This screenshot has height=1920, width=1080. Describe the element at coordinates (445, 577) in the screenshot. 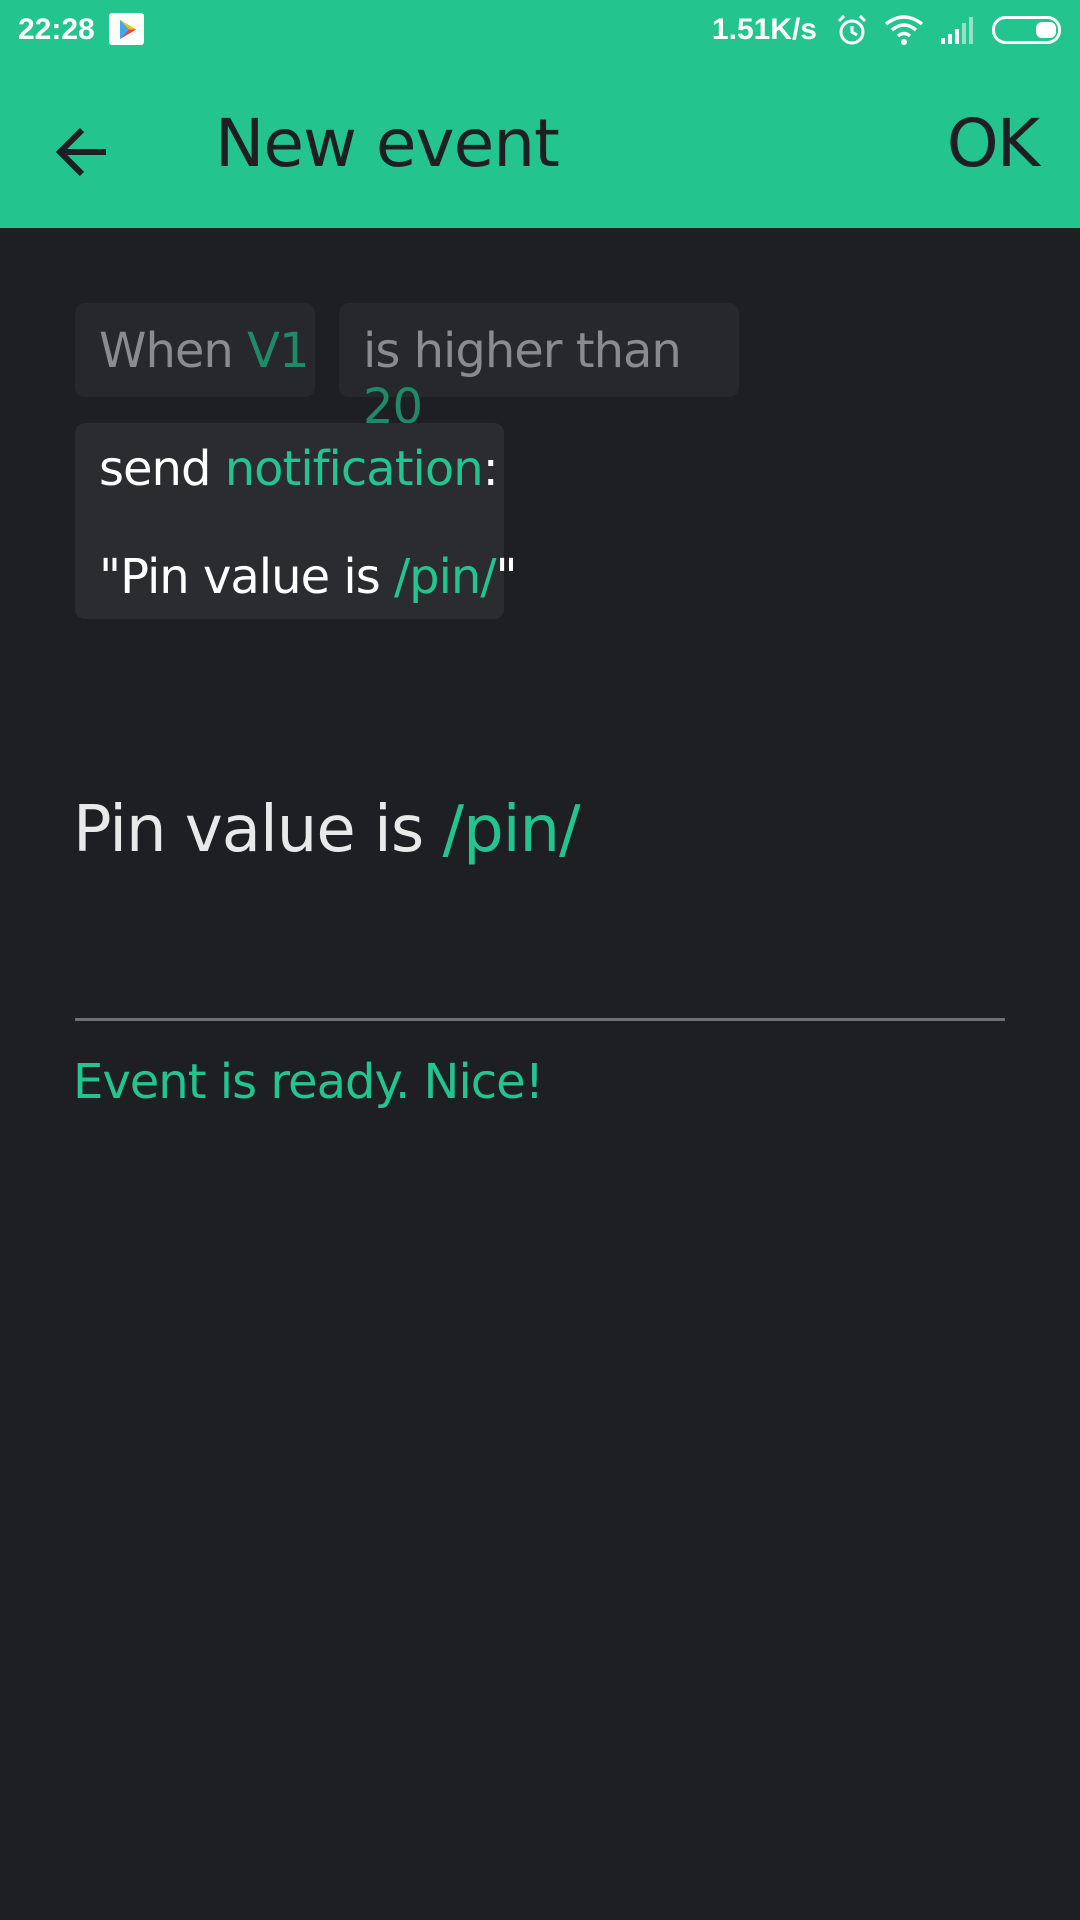

I see `pin-placeholder: /pin/` at that location.